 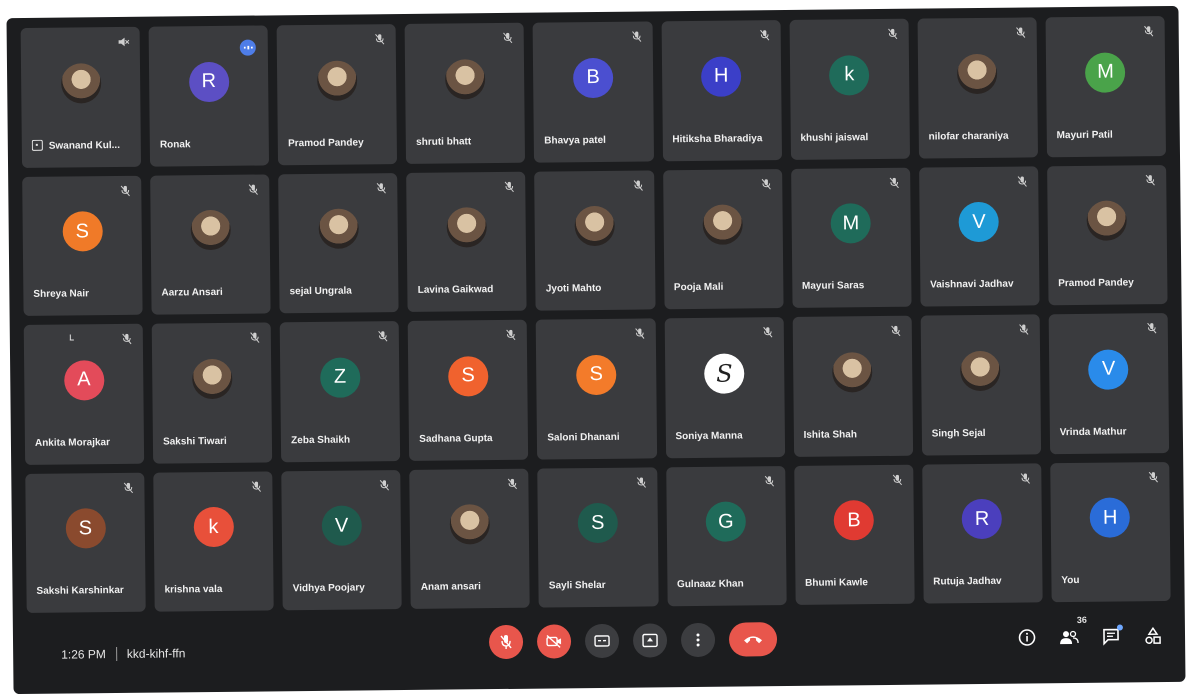 I want to click on participant-tile: nilofar charaniya, so click(x=977, y=88).